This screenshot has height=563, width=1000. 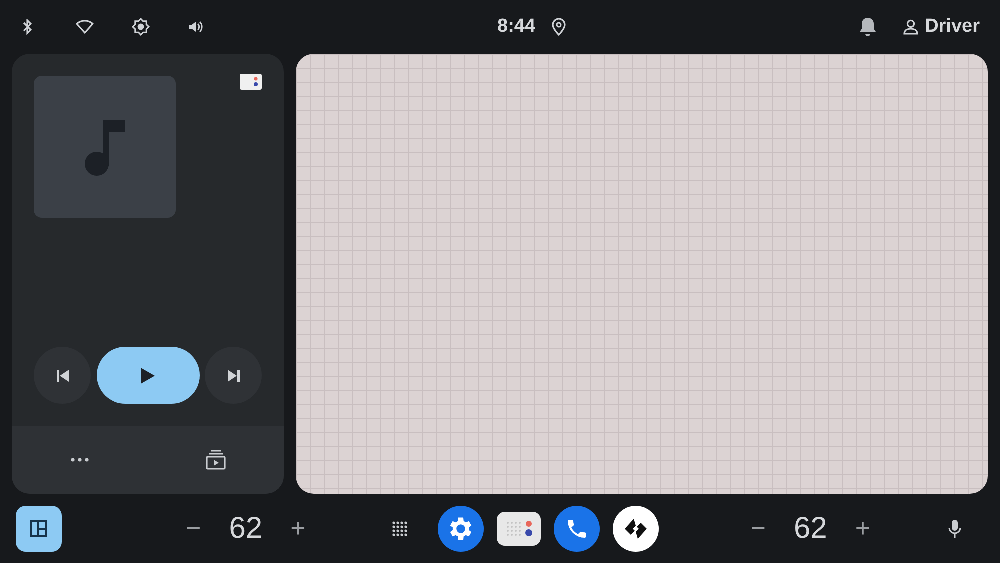 I want to click on skip-next-icon, so click(x=233, y=375).